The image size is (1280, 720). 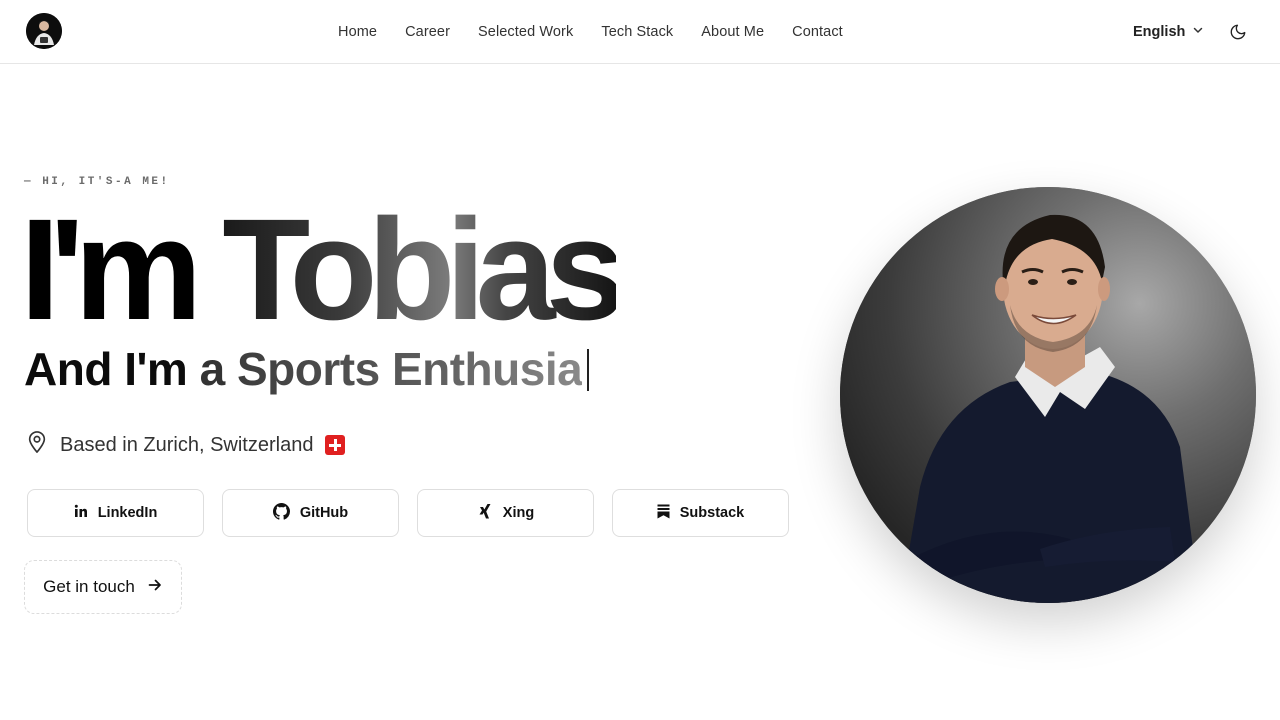 What do you see at coordinates (97, 182) in the screenshot?
I see `hero-eyebrow: — HI, IT'S-A ME!` at bounding box center [97, 182].